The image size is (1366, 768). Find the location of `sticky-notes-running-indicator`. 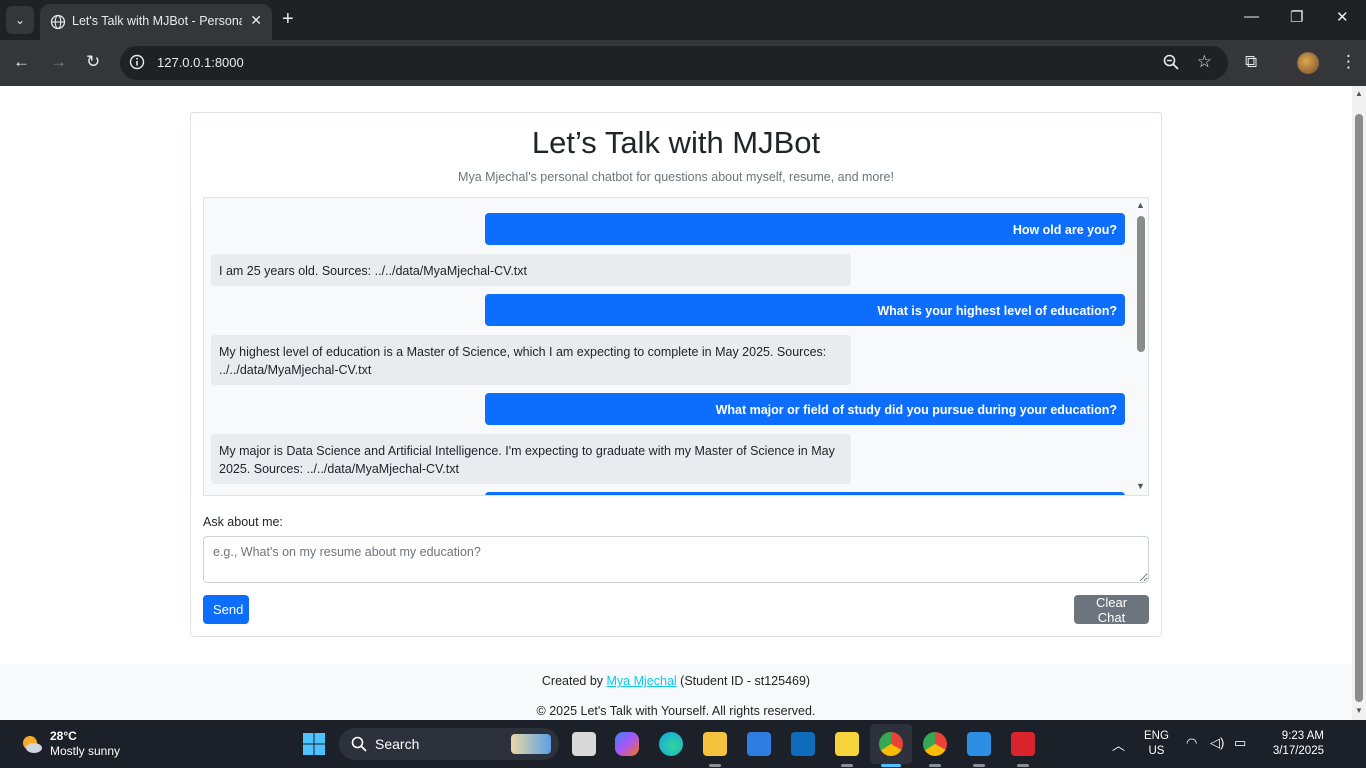

sticky-notes-running-indicator is located at coordinates (847, 765).